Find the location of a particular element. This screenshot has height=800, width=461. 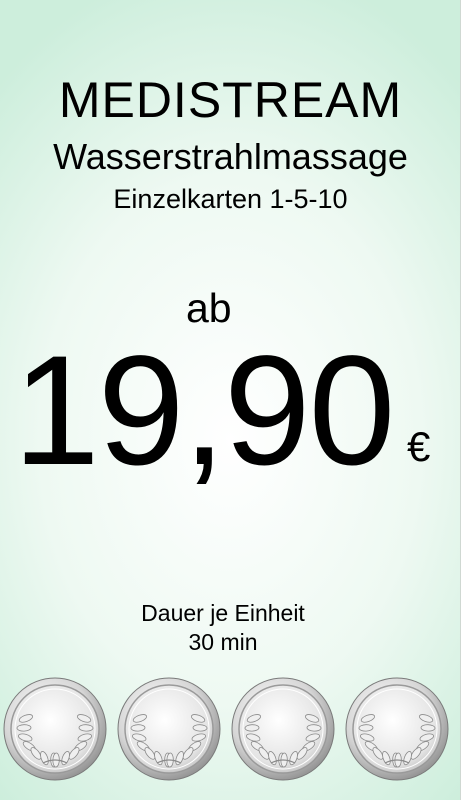

currency-symbol: € is located at coordinates (419, 446).